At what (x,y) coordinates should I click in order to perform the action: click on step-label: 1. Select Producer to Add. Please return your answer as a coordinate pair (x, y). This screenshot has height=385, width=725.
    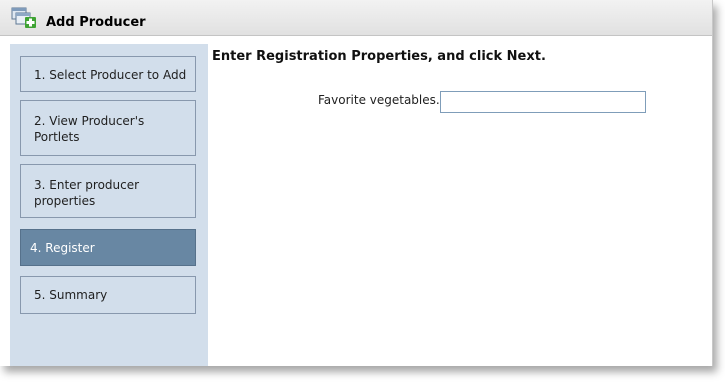
    Looking at the image, I should click on (110, 75).